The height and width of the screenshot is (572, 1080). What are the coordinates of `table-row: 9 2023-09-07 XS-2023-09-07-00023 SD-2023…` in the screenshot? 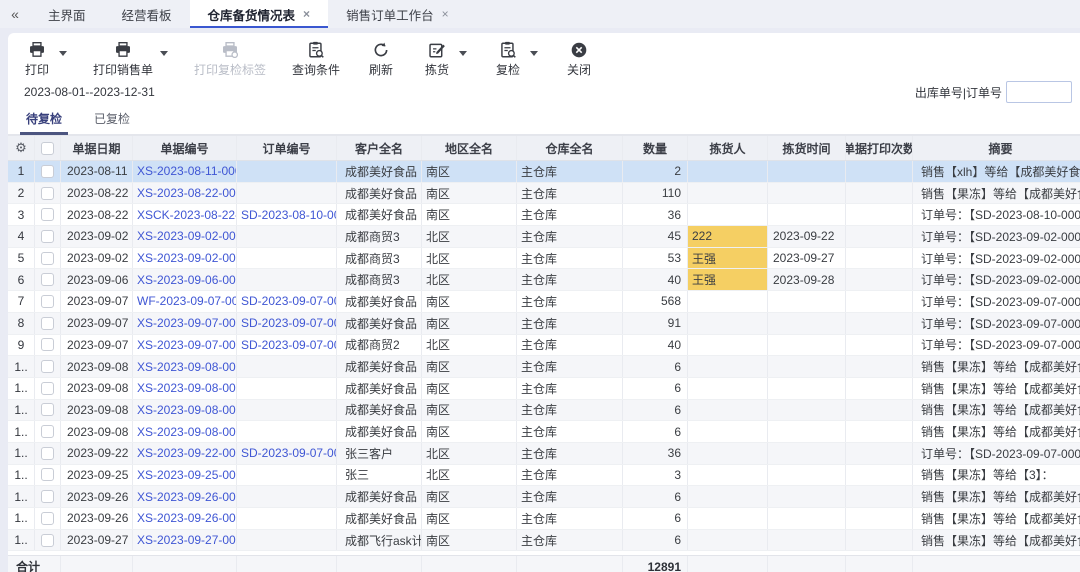 It's located at (544, 345).